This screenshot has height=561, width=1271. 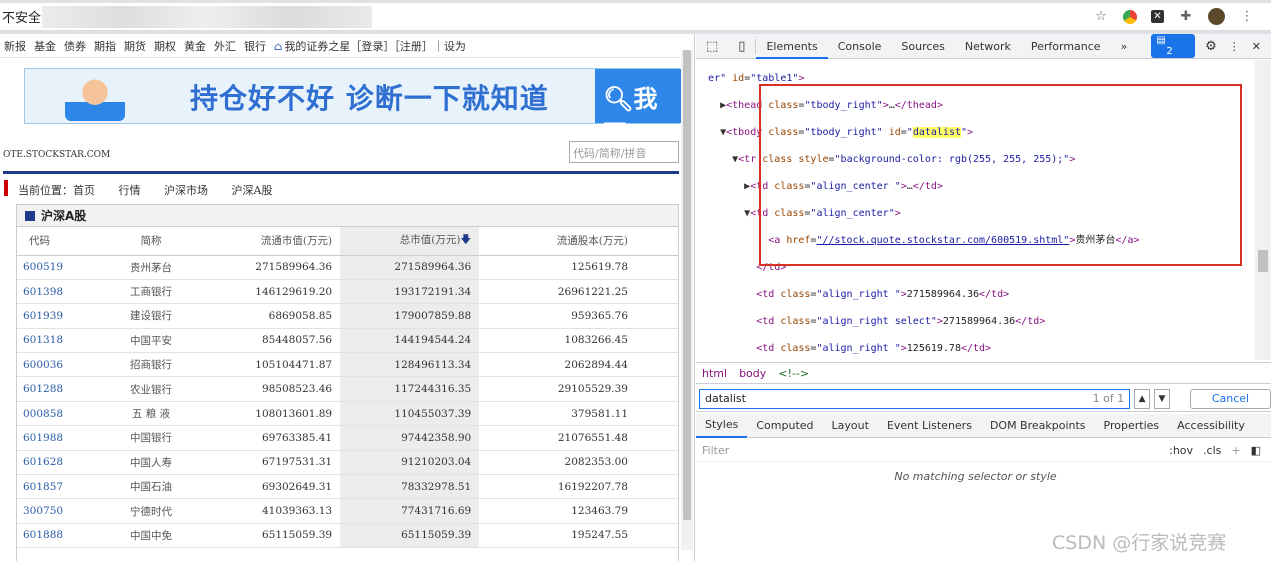 What do you see at coordinates (151, 511) in the screenshot?
I see `stock-name-link: 宁德时代` at bounding box center [151, 511].